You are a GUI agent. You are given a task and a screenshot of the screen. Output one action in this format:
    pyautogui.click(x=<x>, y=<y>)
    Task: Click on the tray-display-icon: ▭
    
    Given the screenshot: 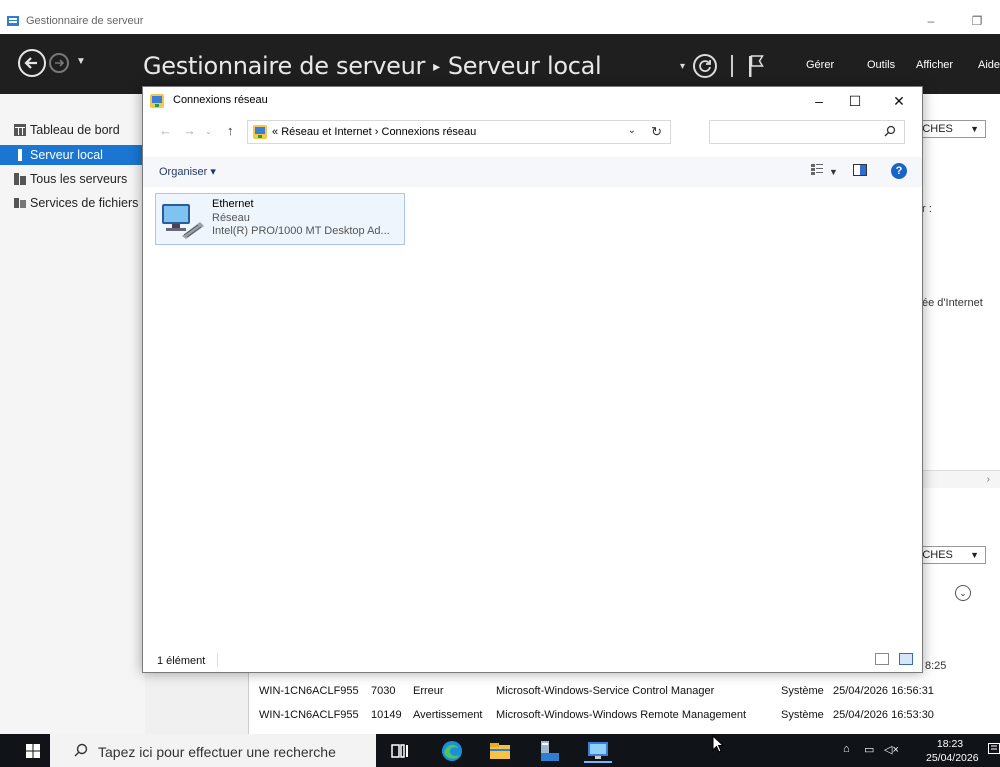 What is the action you would take?
    pyautogui.click(x=869, y=749)
    